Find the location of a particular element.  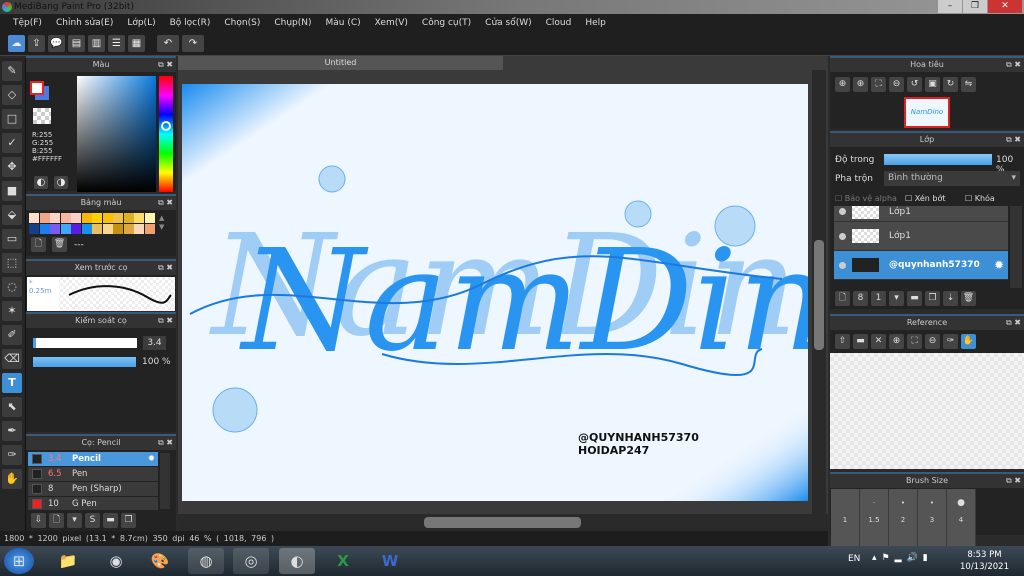

hue-slider is located at coordinates (166, 134).